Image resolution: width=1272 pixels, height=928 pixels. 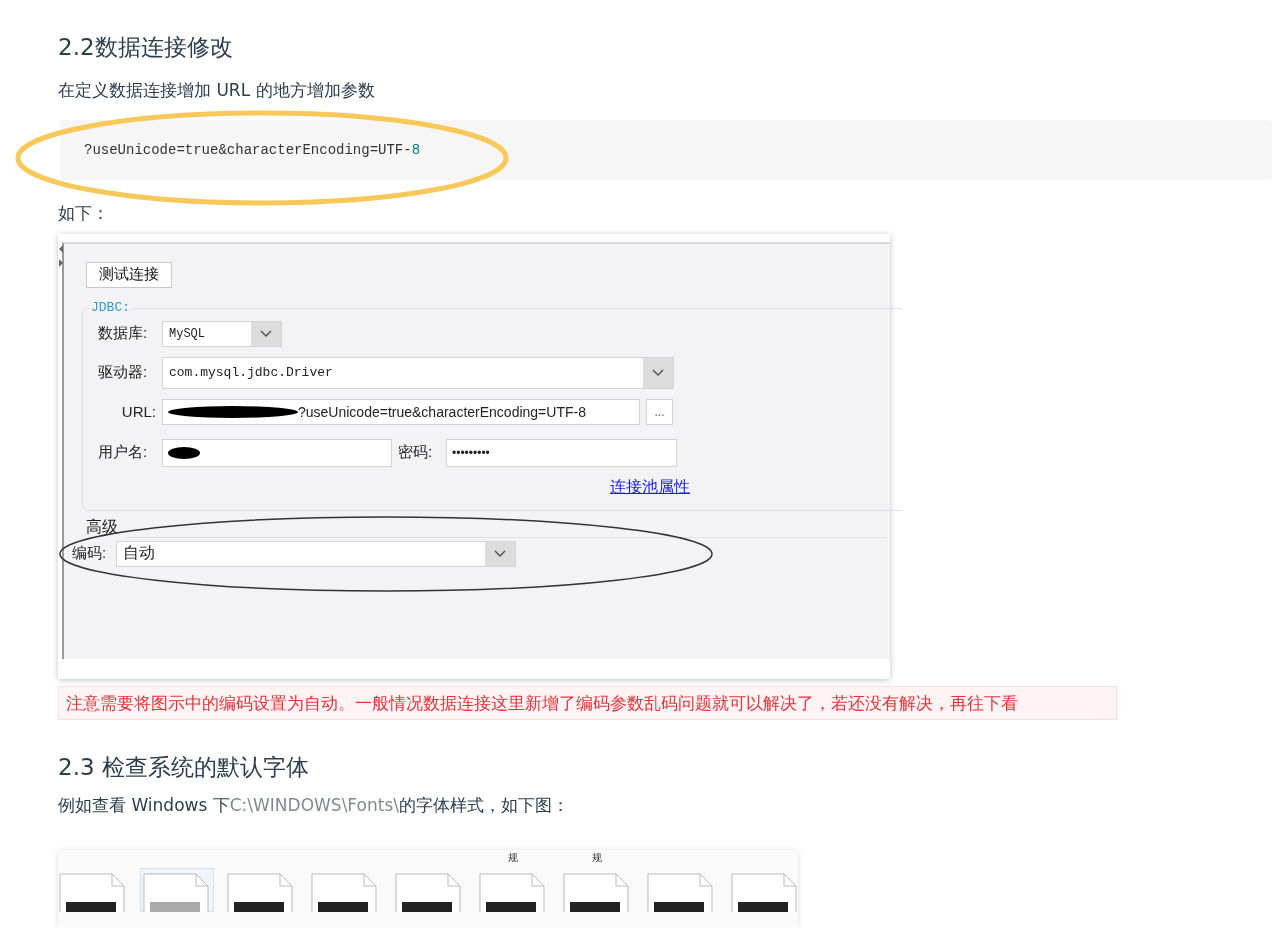 I want to click on pool-properties-link: 连接池属性, so click(x=756, y=487).